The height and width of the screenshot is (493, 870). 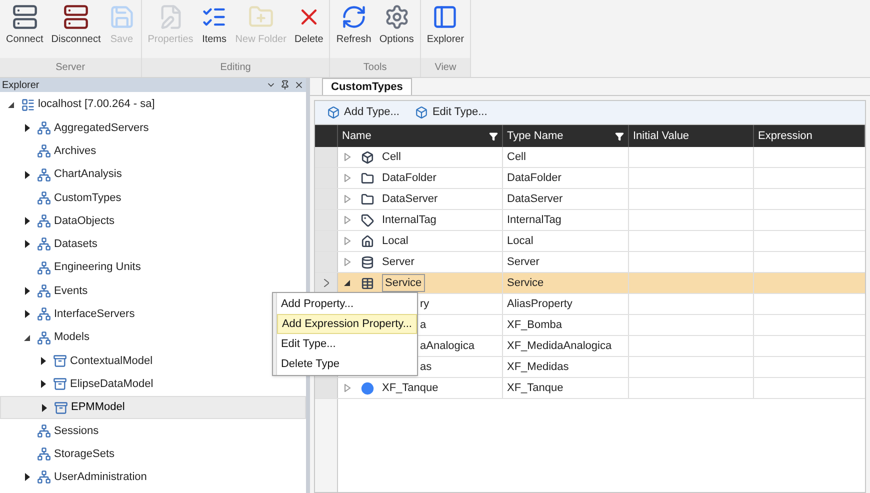 What do you see at coordinates (94, 314) in the screenshot?
I see `tree-label: InterfaceServers` at bounding box center [94, 314].